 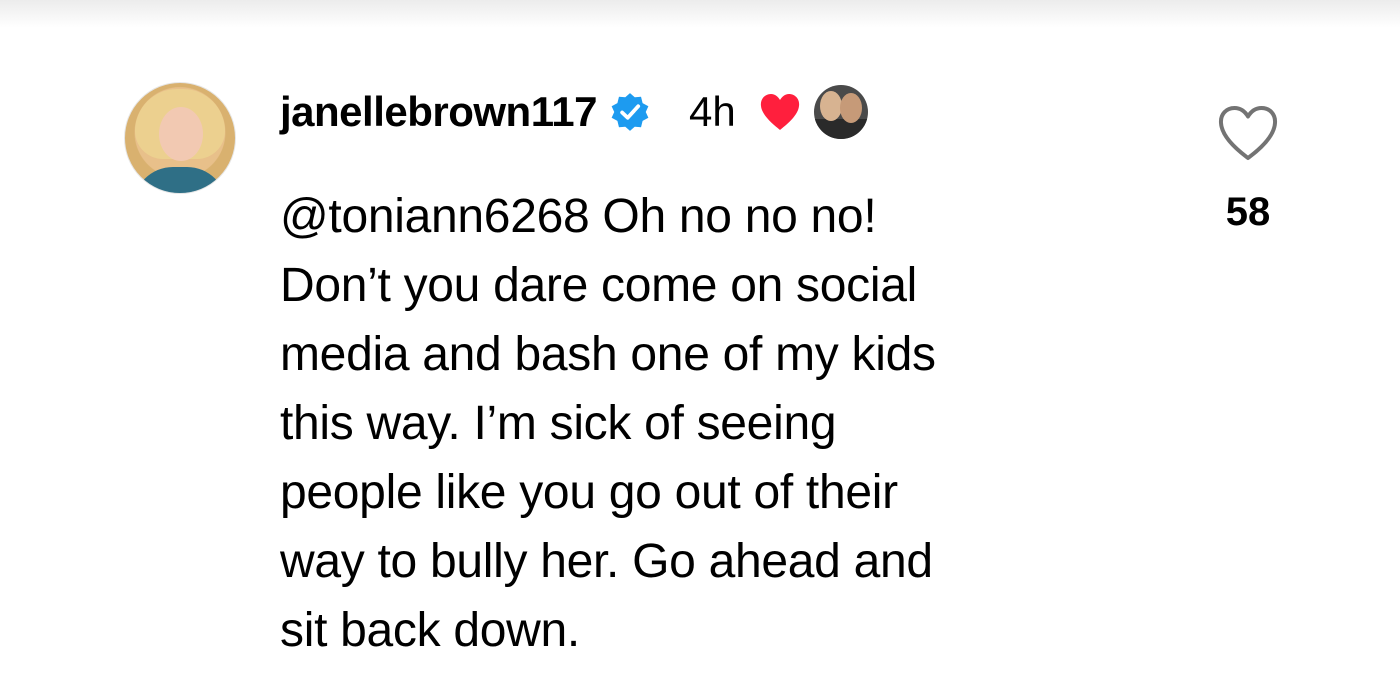 I want to click on like-count: 58, so click(x=1248, y=212).